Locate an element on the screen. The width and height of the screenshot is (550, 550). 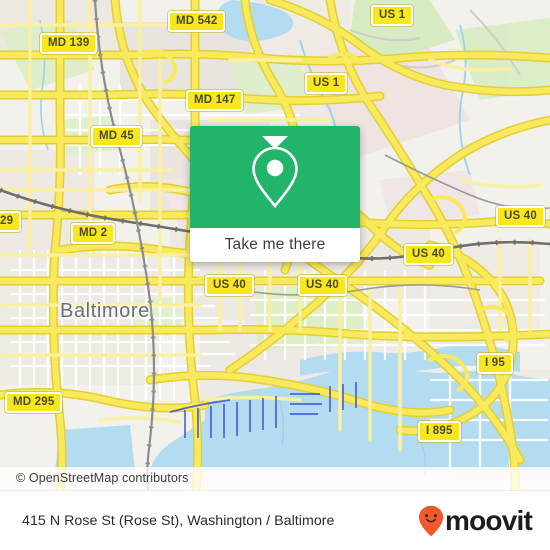
moovit-logo: moovit is located at coordinates (484, 521).